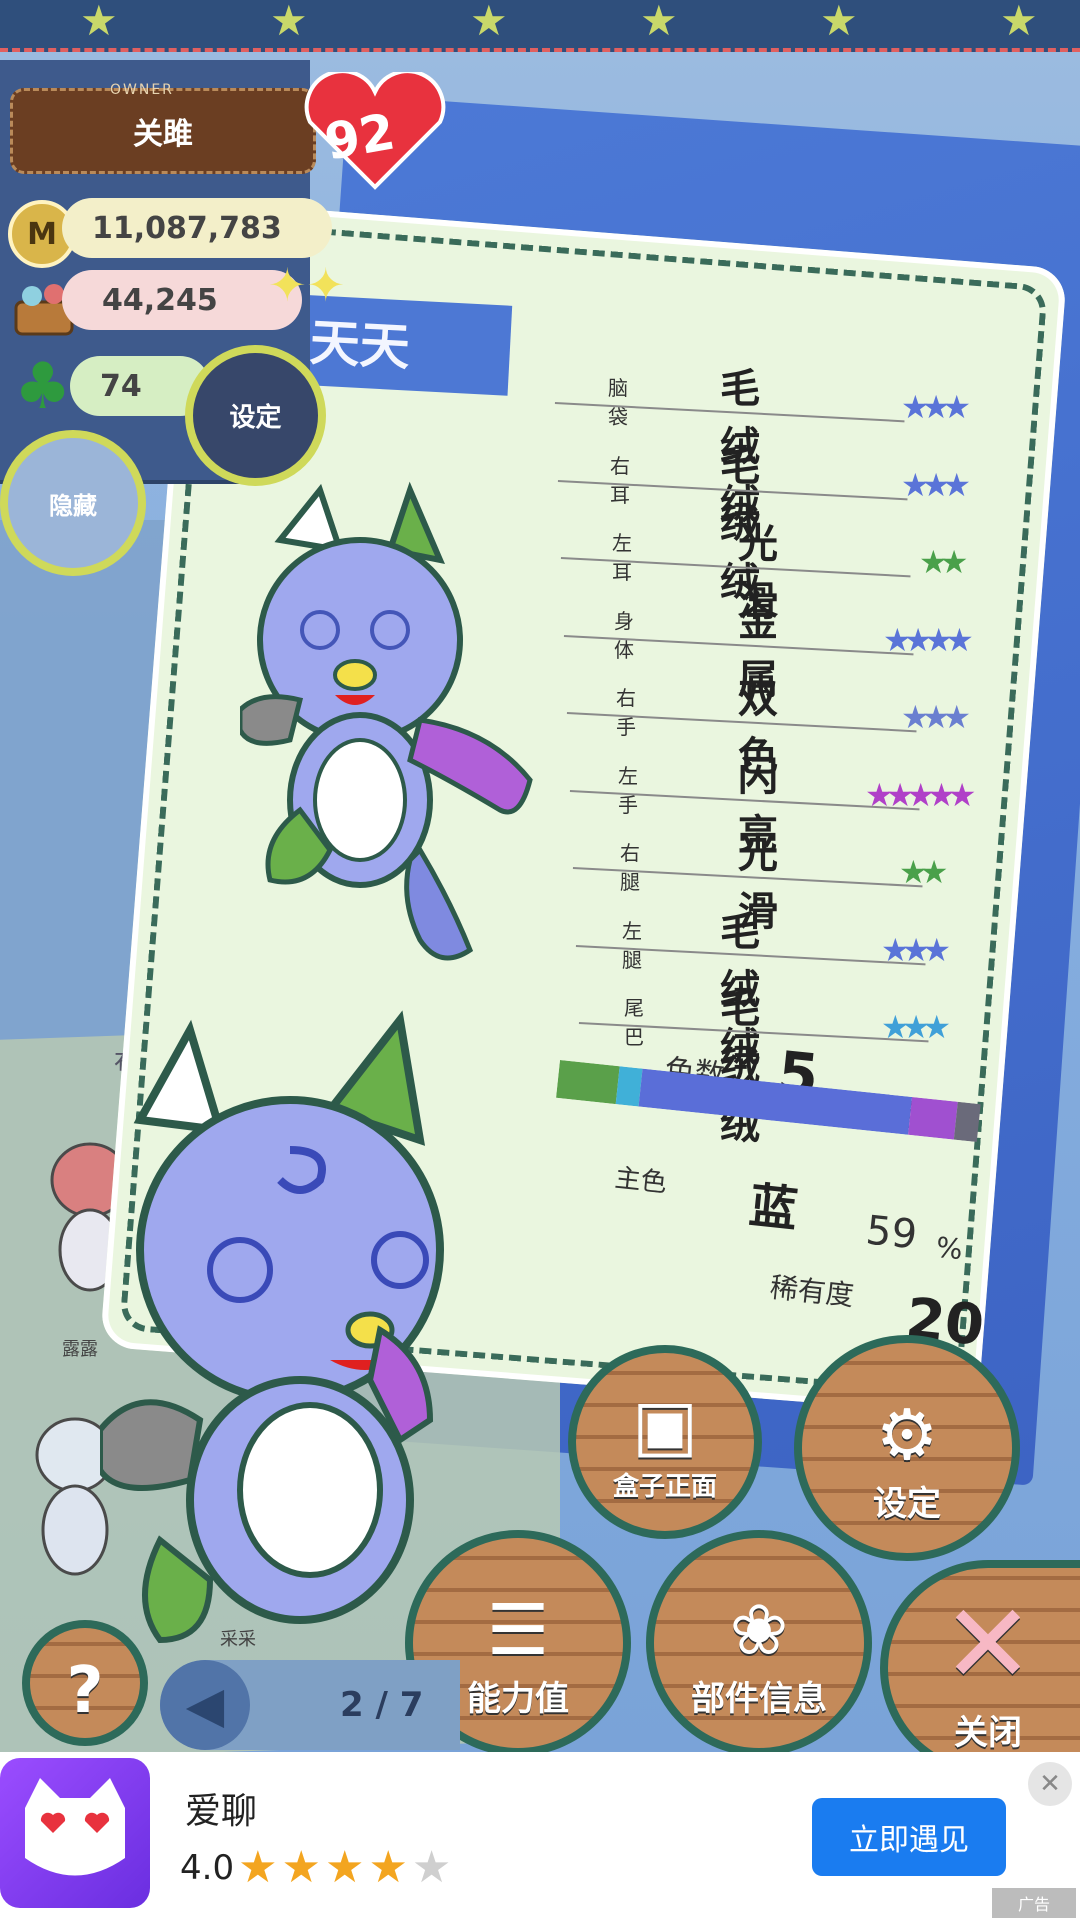 The width and height of the screenshot is (1080, 1920). I want to click on ad-app-name: 爱聊, so click(221, 1808).